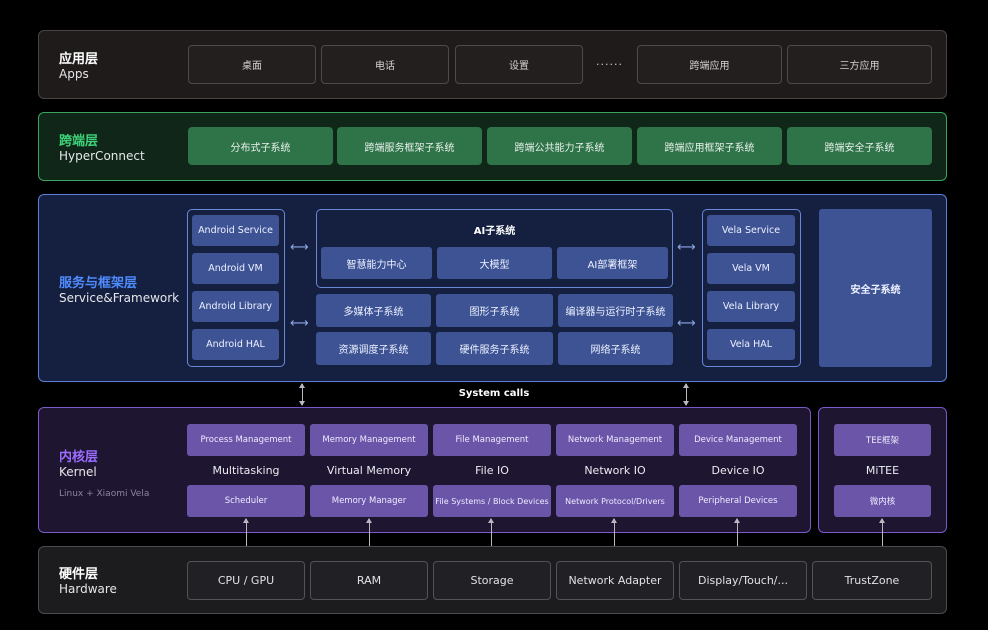  I want to click on scheduler: Scheduler, so click(246, 501).